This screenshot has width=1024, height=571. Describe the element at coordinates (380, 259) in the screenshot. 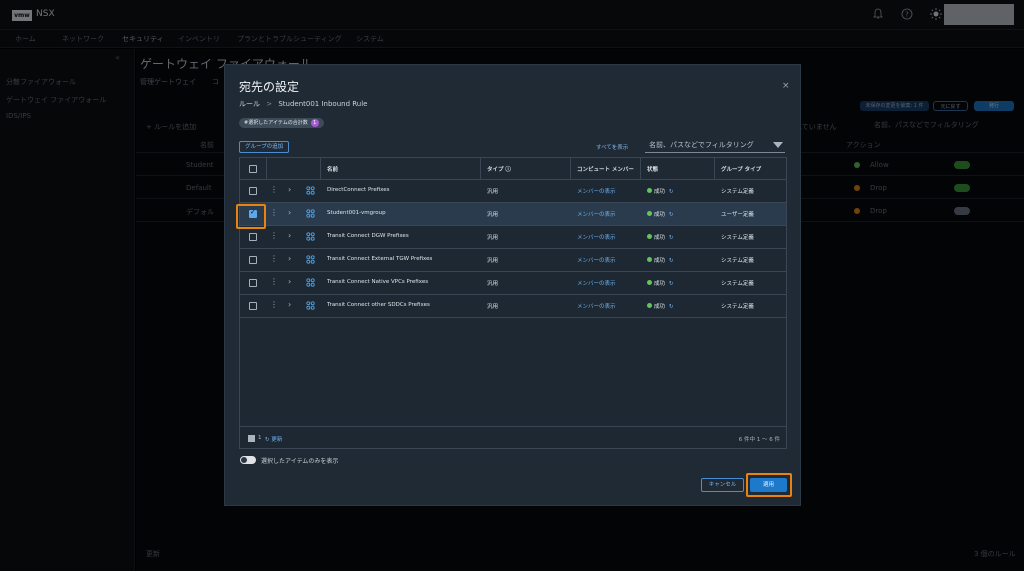

I see `row-name: Transit Connect External TGW Prefixes` at that location.